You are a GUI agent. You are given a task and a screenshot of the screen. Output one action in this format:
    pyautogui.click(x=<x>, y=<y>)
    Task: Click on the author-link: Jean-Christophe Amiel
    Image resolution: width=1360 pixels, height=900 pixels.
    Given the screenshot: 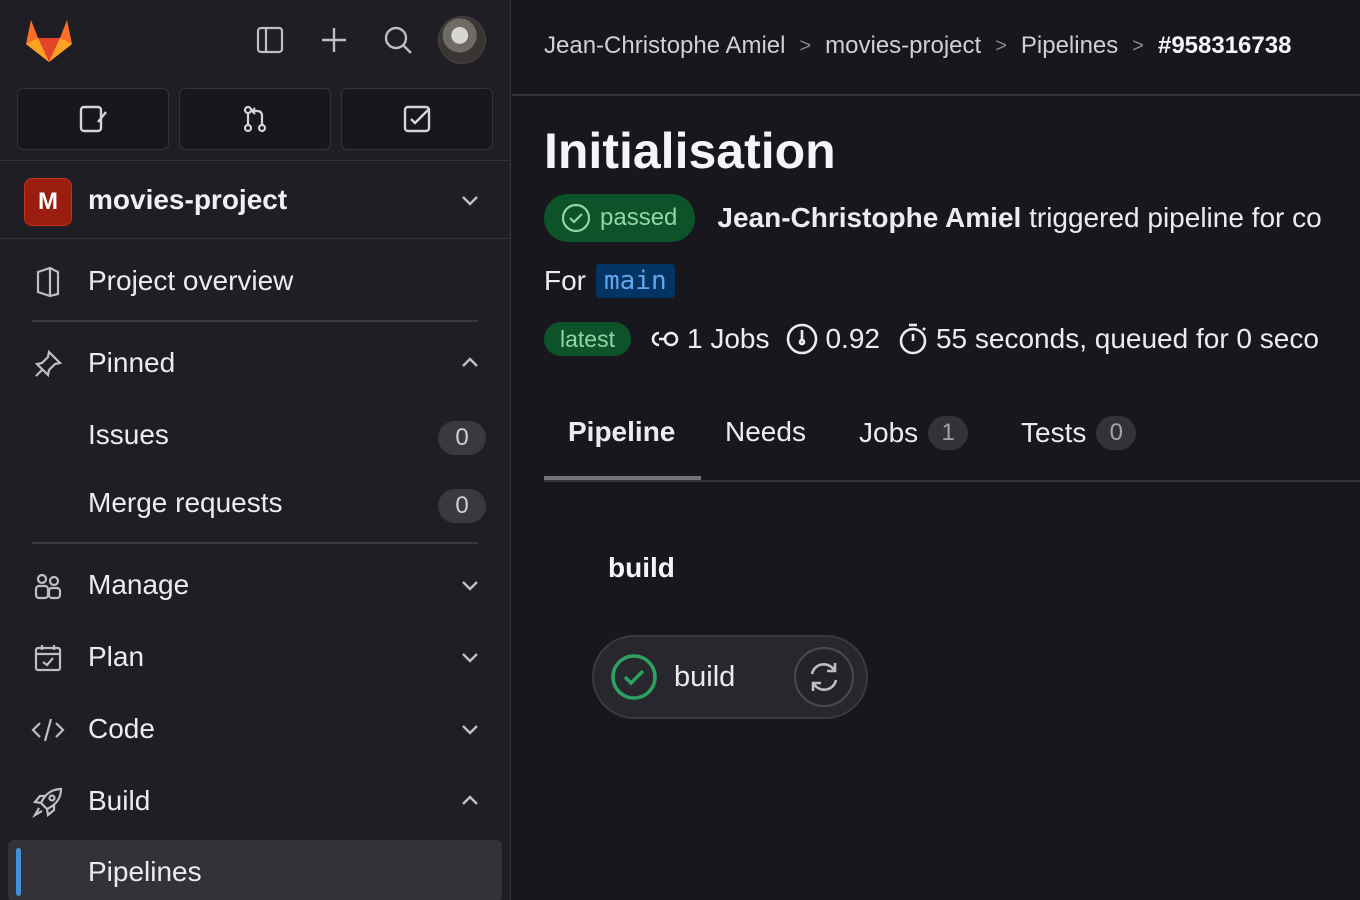 What is the action you would take?
    pyautogui.click(x=869, y=217)
    